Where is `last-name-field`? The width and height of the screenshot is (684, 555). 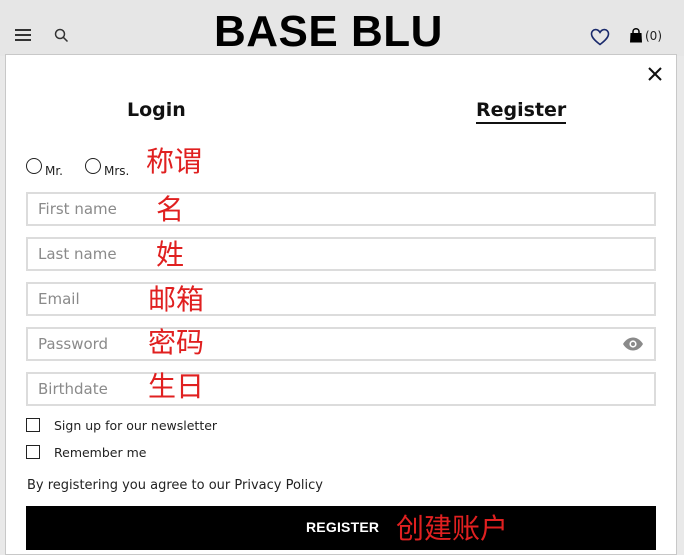
last-name-field is located at coordinates (341, 254).